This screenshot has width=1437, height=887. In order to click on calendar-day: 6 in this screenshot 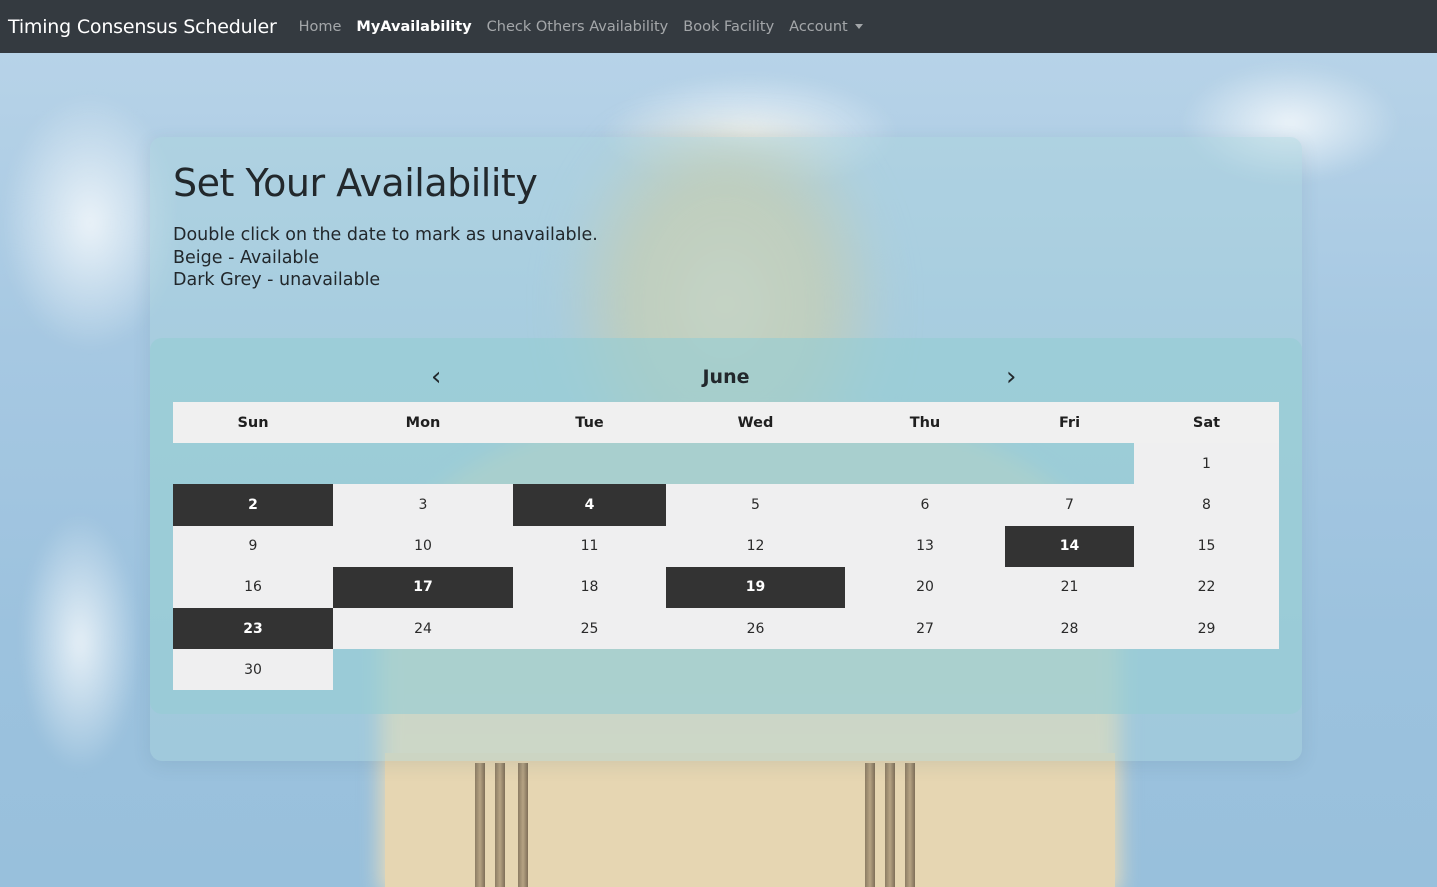, I will do `click(925, 505)`.